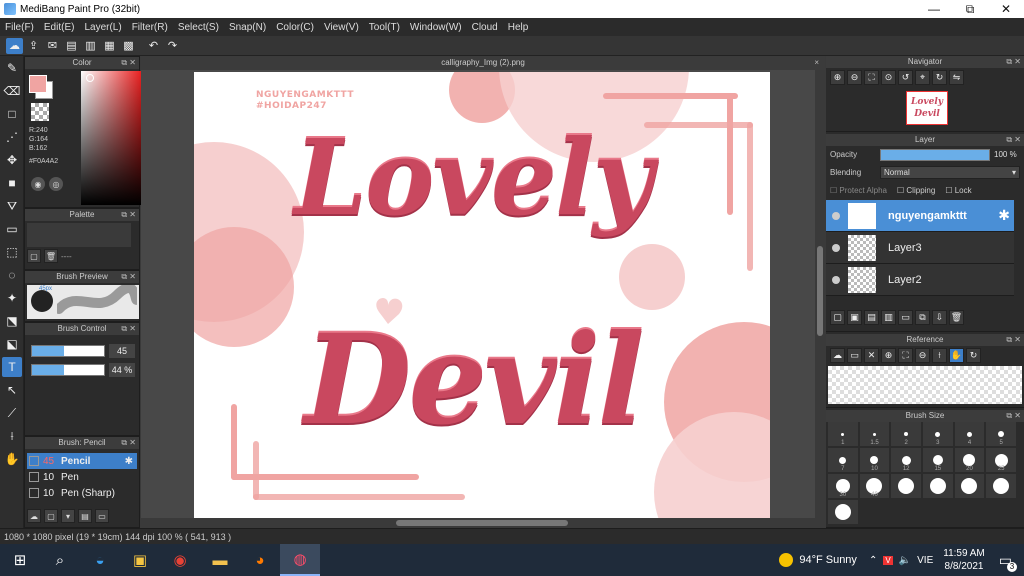 The image size is (1024, 576). What do you see at coordinates (384, 27) in the screenshot?
I see `menu-tool: Tool(T)` at bounding box center [384, 27].